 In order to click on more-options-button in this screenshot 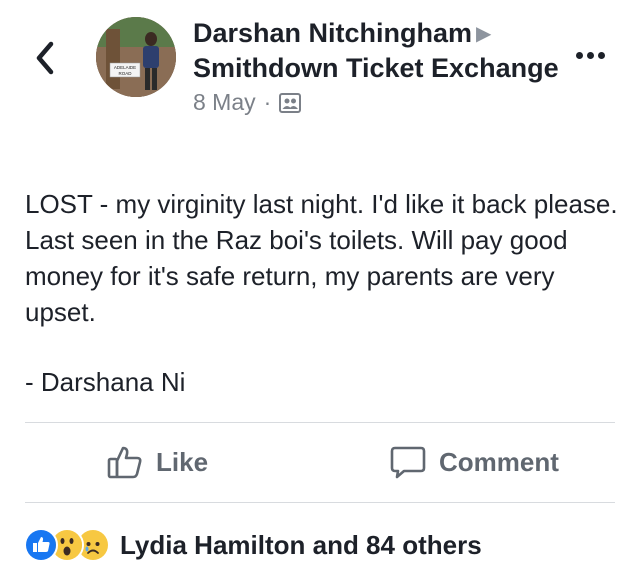, I will do `click(590, 55)`.